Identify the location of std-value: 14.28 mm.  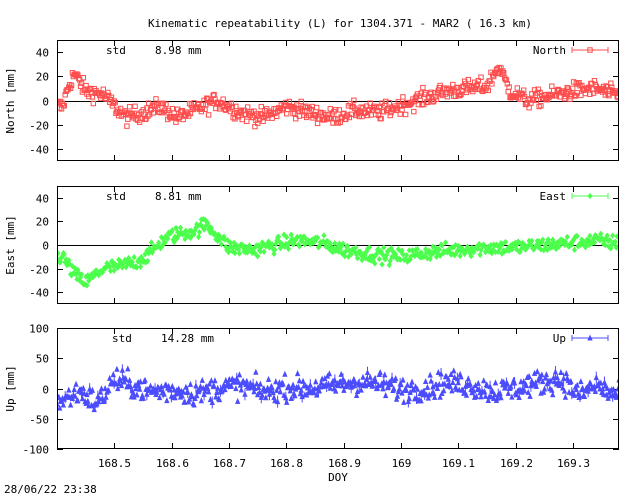
(187, 338).